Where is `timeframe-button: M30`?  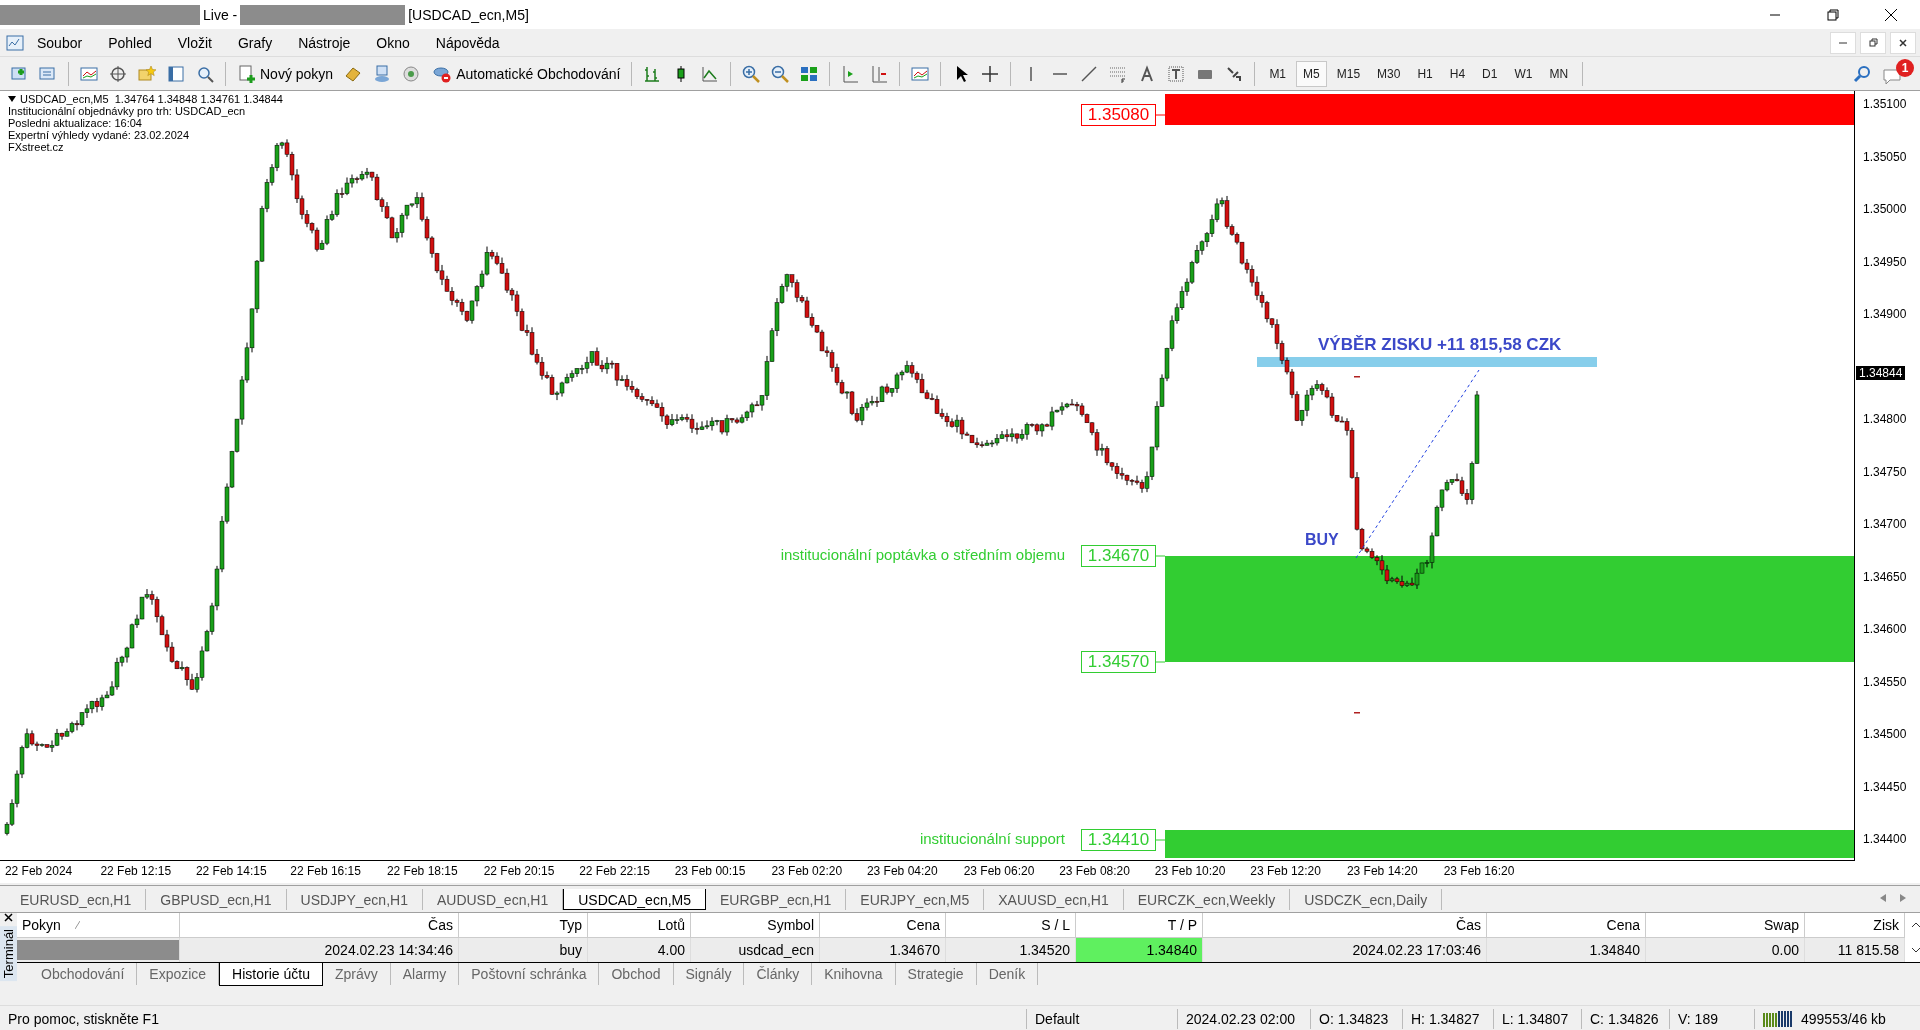 timeframe-button: M30 is located at coordinates (1389, 73).